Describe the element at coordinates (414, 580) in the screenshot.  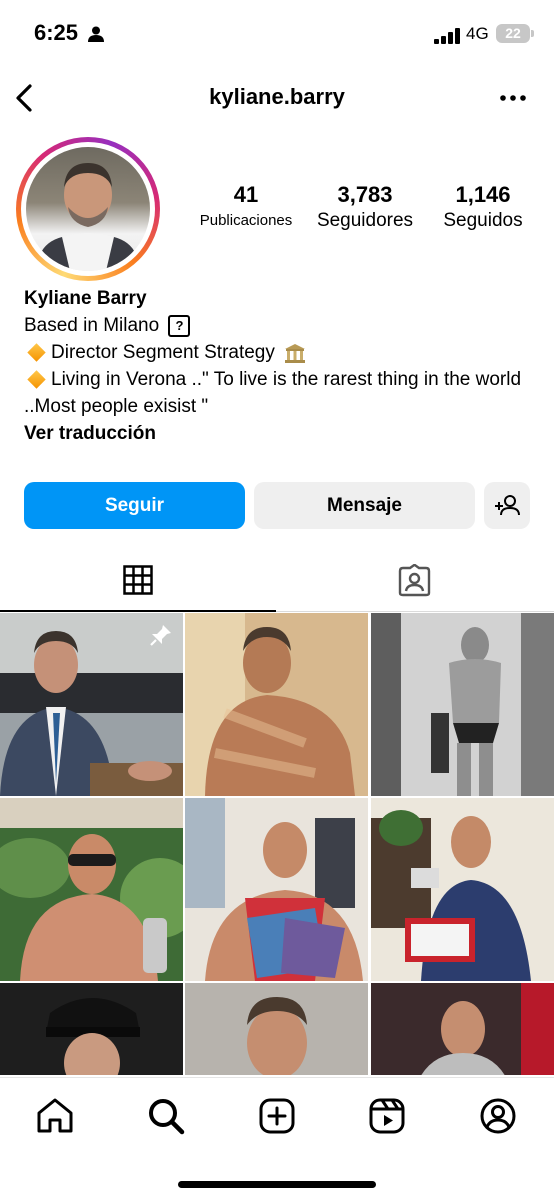
I see `tagged-icon` at that location.